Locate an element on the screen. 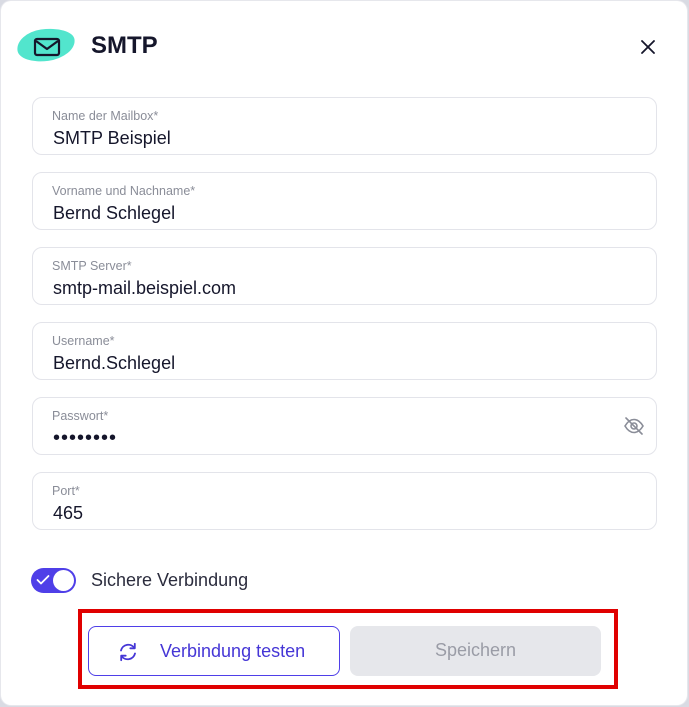  password-value: •••••••• is located at coordinates (85, 438).